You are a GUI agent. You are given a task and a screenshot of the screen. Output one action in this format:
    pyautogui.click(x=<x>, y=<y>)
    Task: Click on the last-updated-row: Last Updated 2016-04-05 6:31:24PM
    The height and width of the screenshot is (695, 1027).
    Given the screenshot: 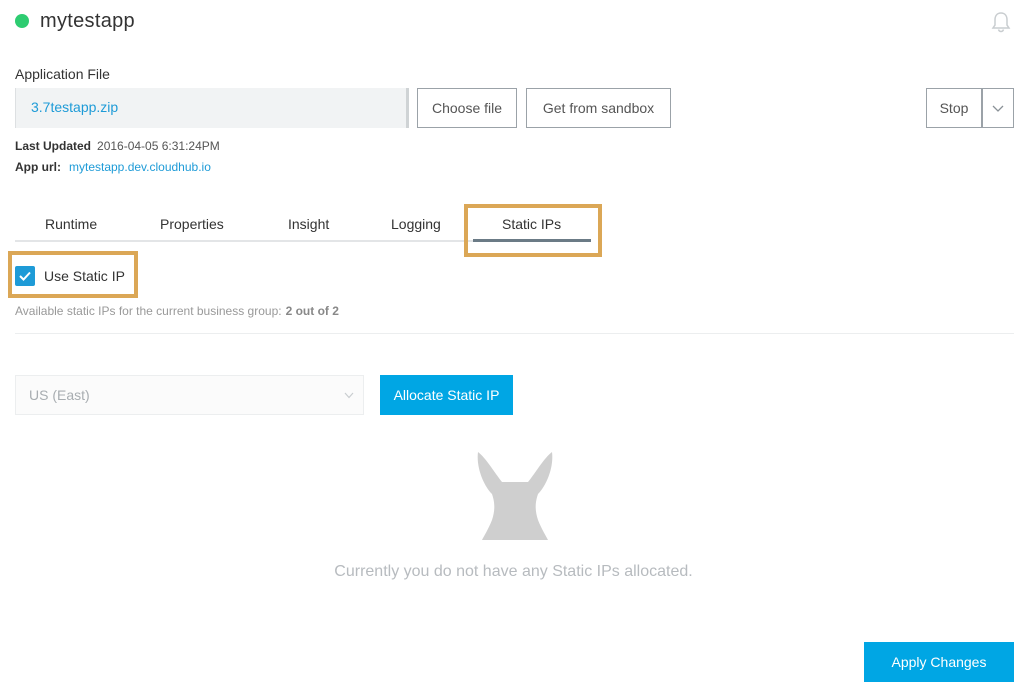 What is the action you would take?
    pyautogui.click(x=117, y=146)
    